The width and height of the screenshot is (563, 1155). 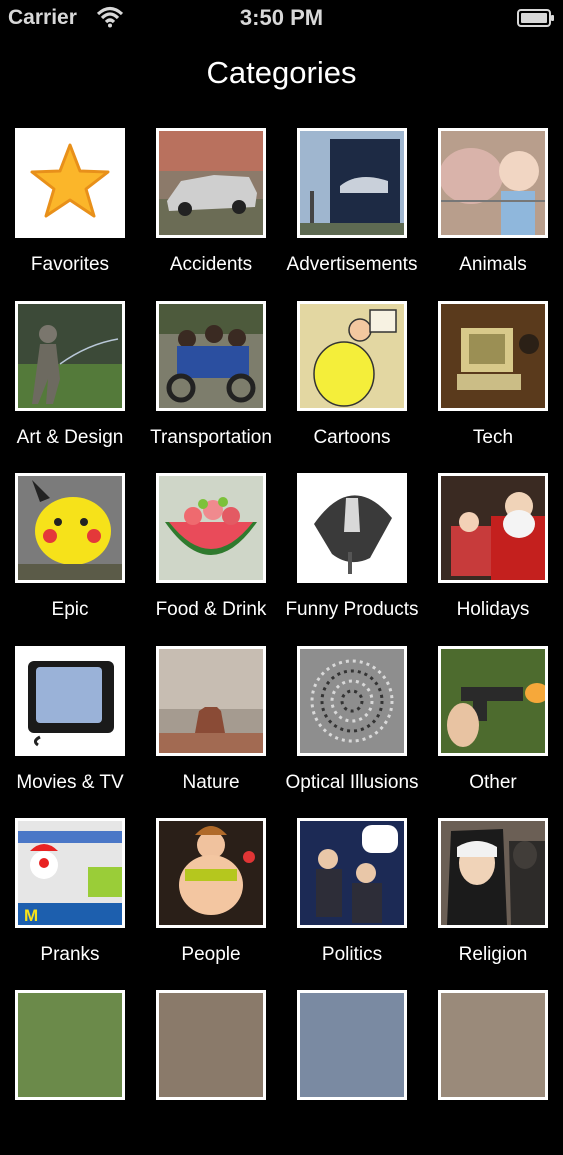 I want to click on category-cartoons: Cartoons, so click(x=352, y=383).